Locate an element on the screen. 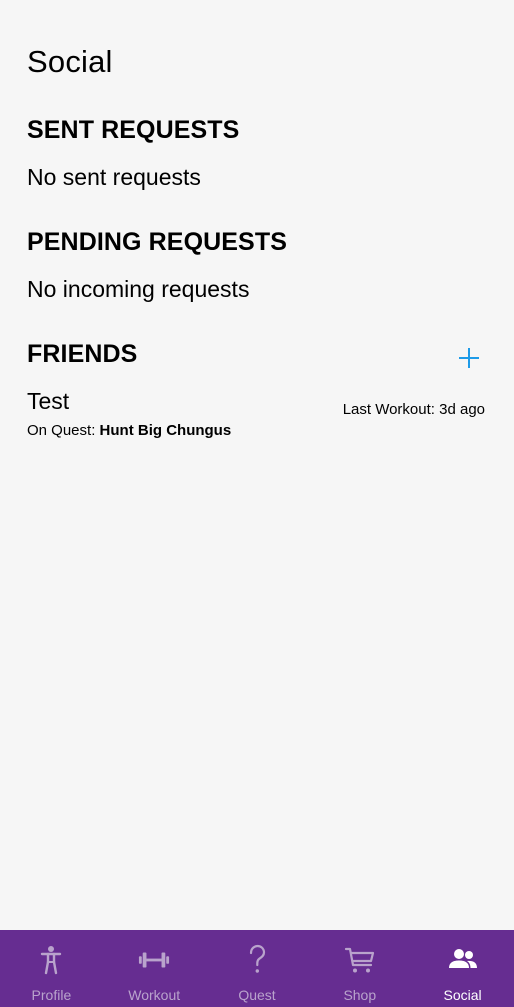 The image size is (514, 1007). nav-label-workout: Workout is located at coordinates (154, 995).